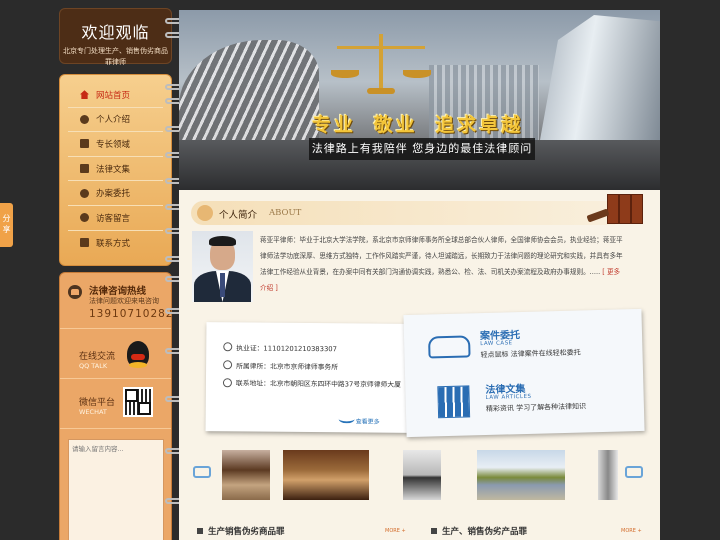  I want to click on about-title: 个人简介, so click(238, 215).